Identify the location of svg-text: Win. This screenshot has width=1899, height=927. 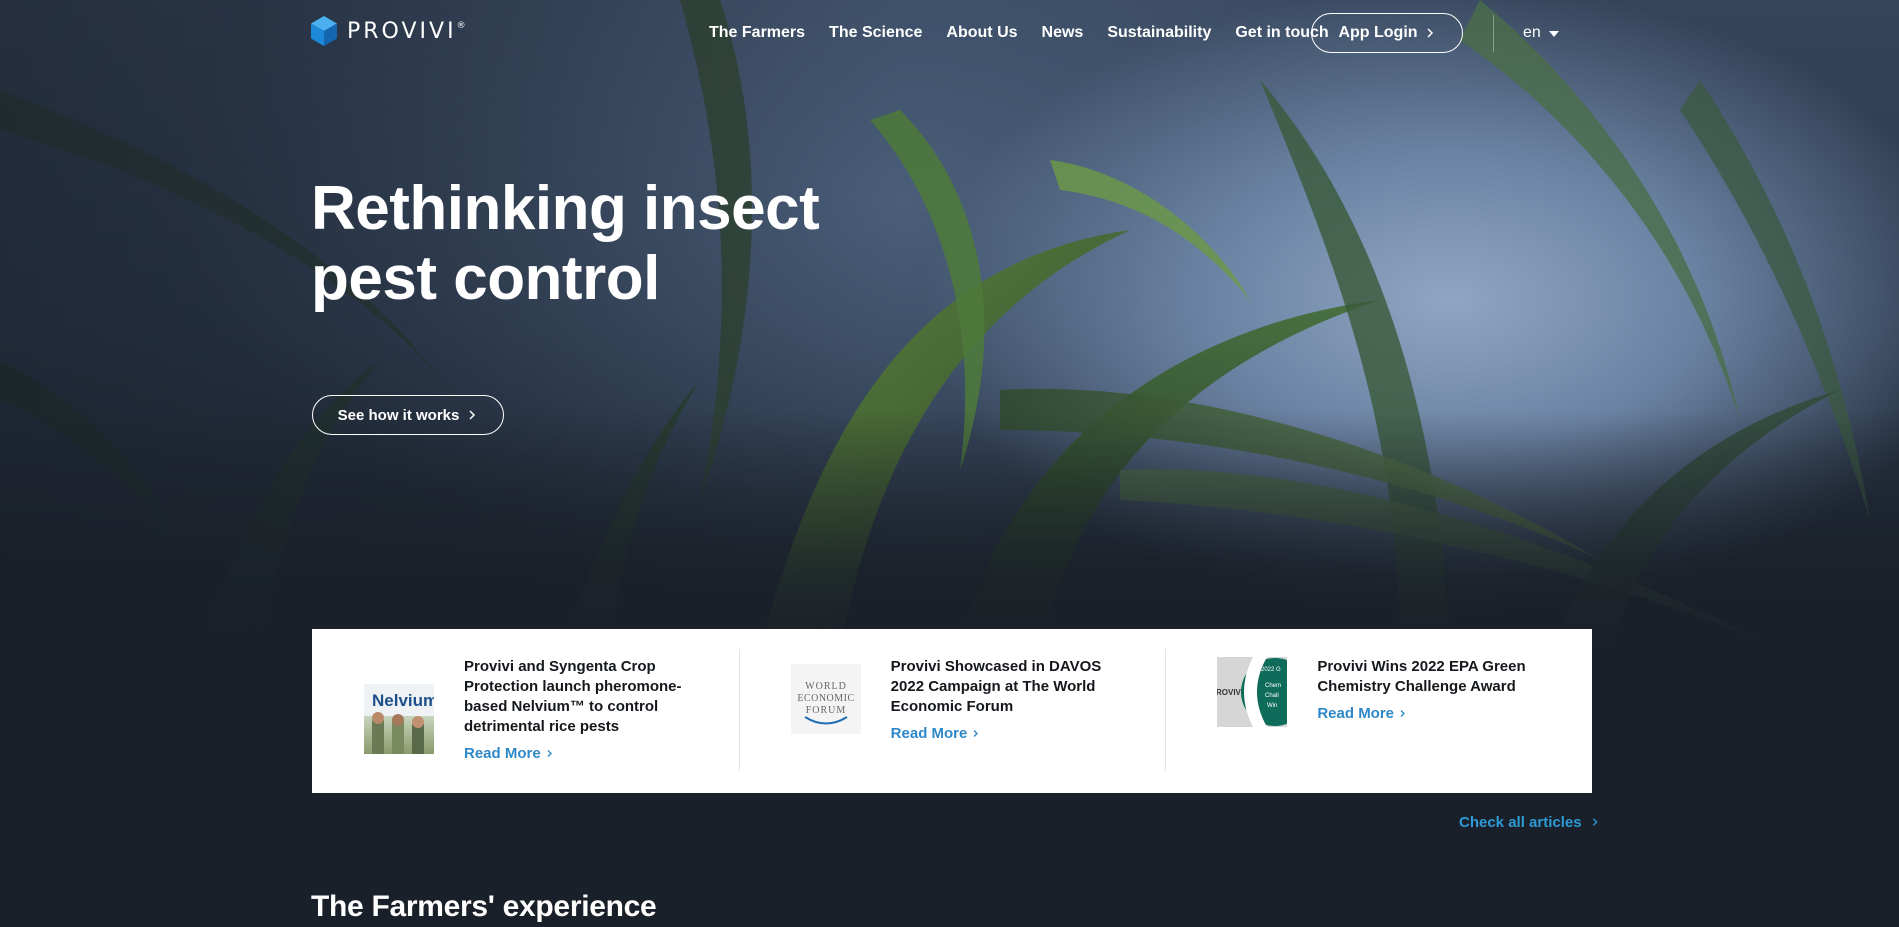
(1272, 706).